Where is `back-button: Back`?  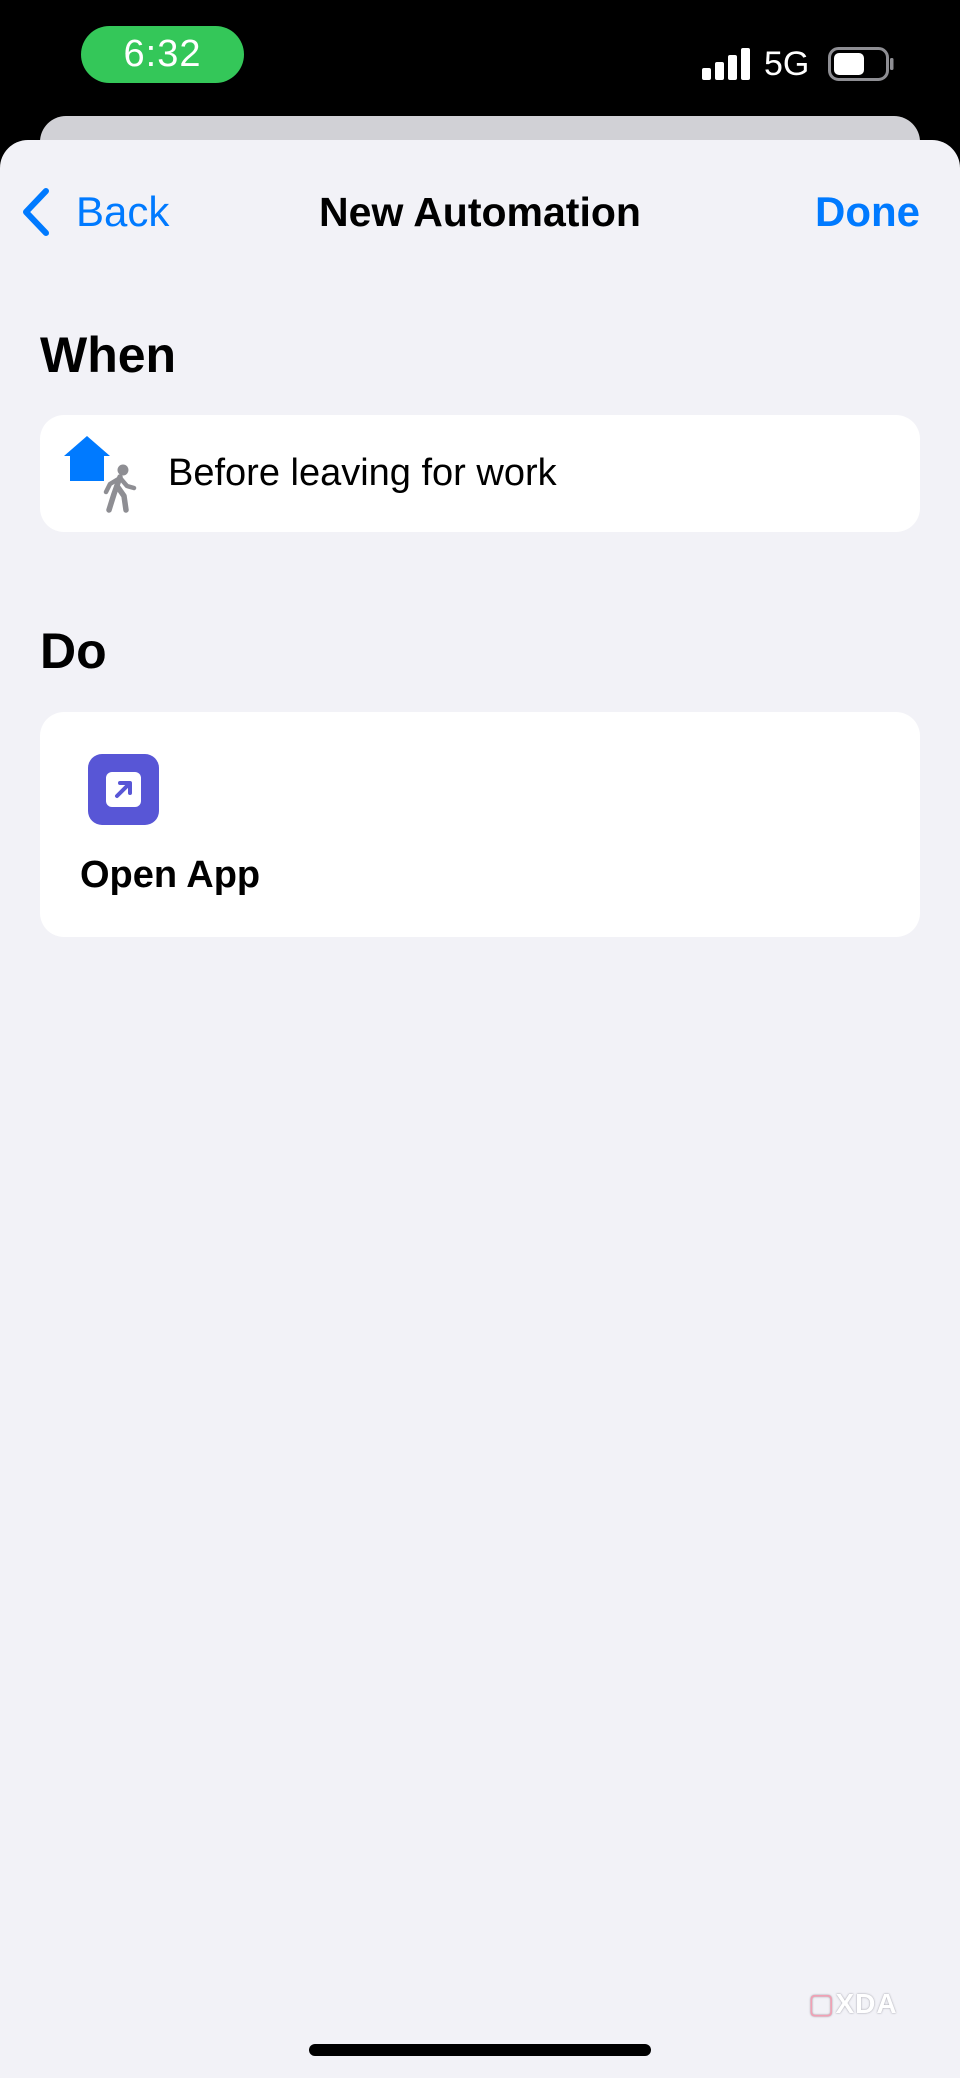 back-button: Back is located at coordinates (94, 212).